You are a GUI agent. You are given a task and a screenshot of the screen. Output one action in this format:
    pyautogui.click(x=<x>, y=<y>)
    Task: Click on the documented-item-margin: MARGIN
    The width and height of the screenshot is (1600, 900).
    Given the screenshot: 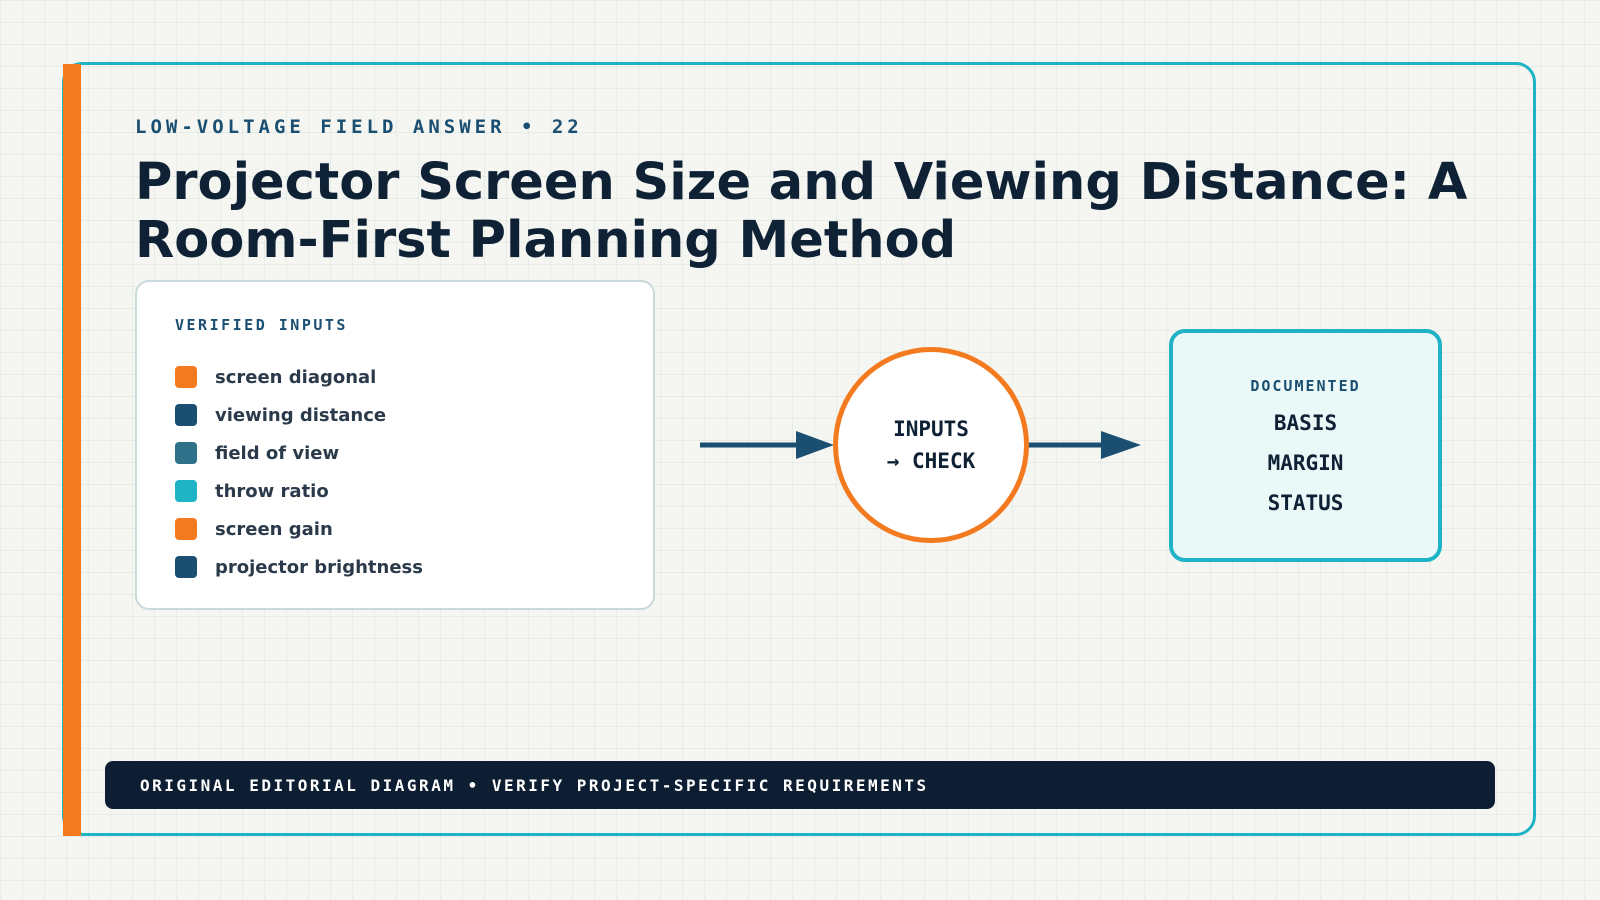 What is the action you would take?
    pyautogui.click(x=1305, y=463)
    